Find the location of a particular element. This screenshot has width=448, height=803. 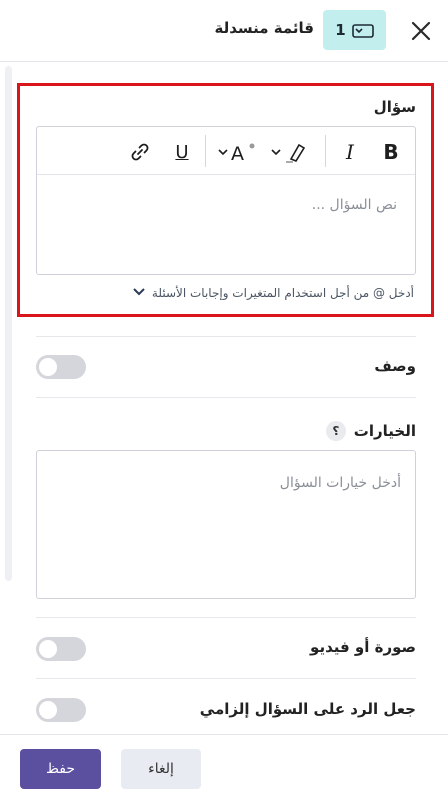

media-toggle is located at coordinates (61, 649).